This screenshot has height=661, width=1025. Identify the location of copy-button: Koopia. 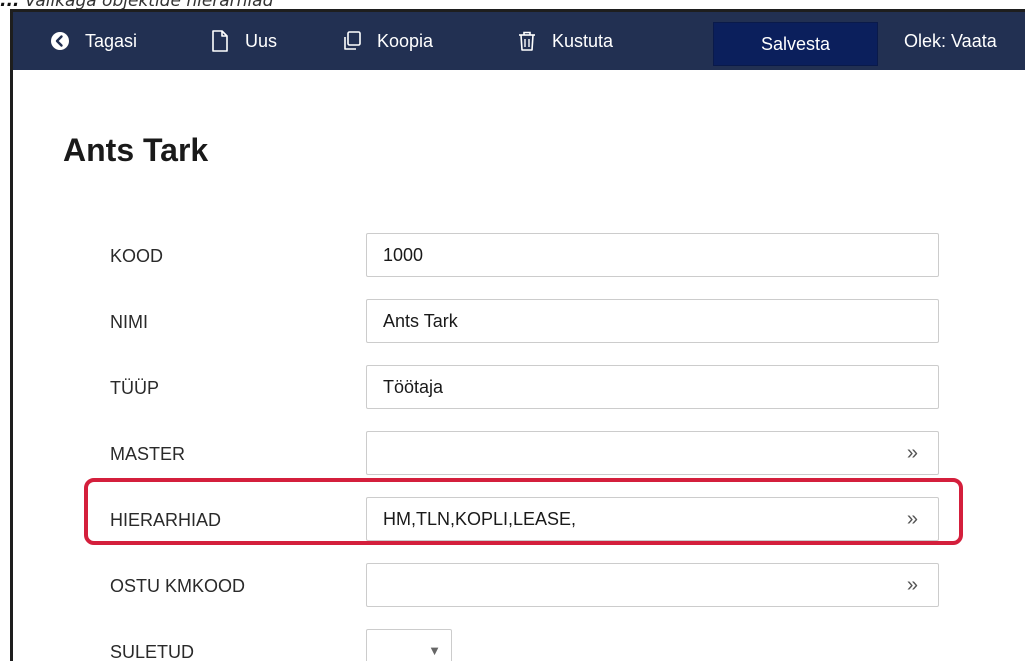
(387, 41).